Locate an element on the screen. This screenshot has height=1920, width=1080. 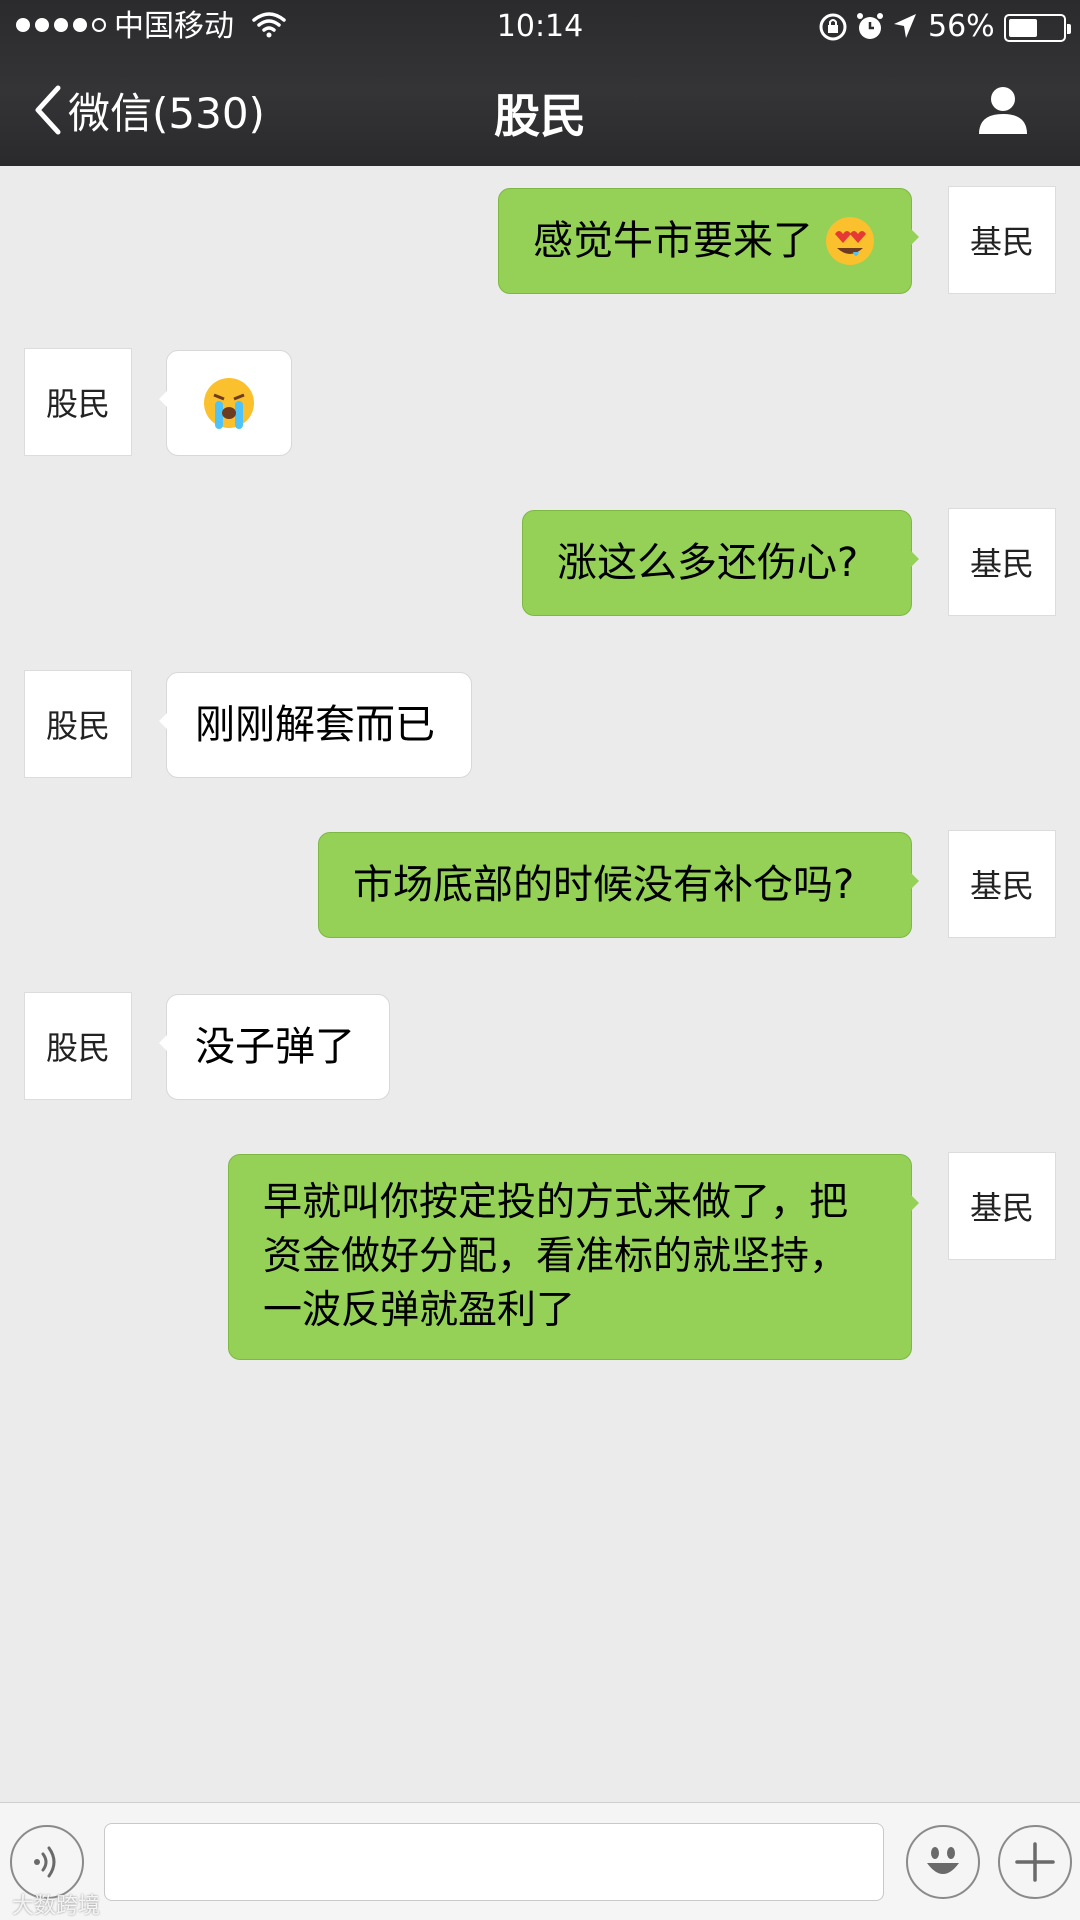
status-bar: 中国移动 10:14 56% is located at coordinates (540, 27).